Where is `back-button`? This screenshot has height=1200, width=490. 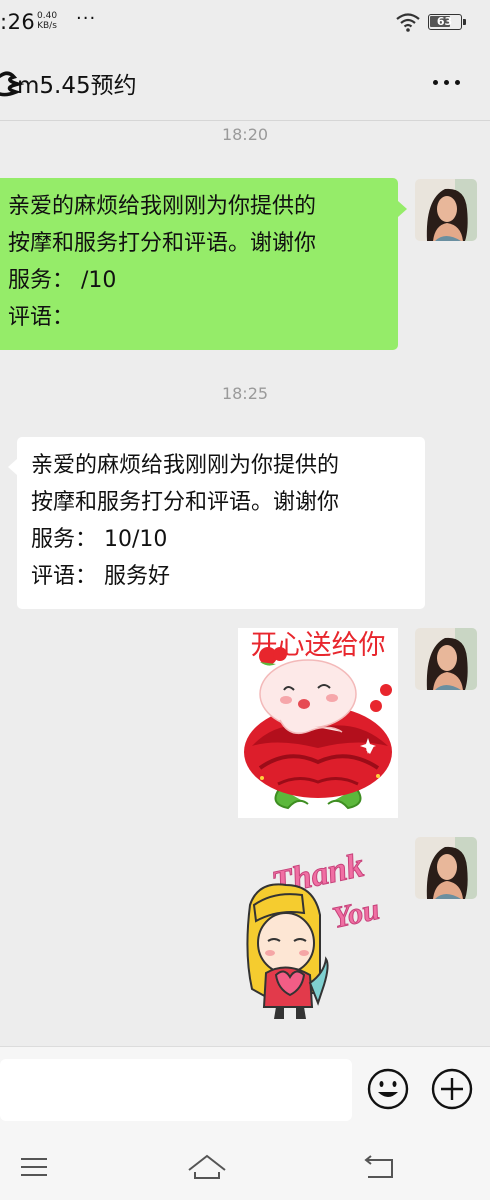
back-button is located at coordinates (380, 1167).